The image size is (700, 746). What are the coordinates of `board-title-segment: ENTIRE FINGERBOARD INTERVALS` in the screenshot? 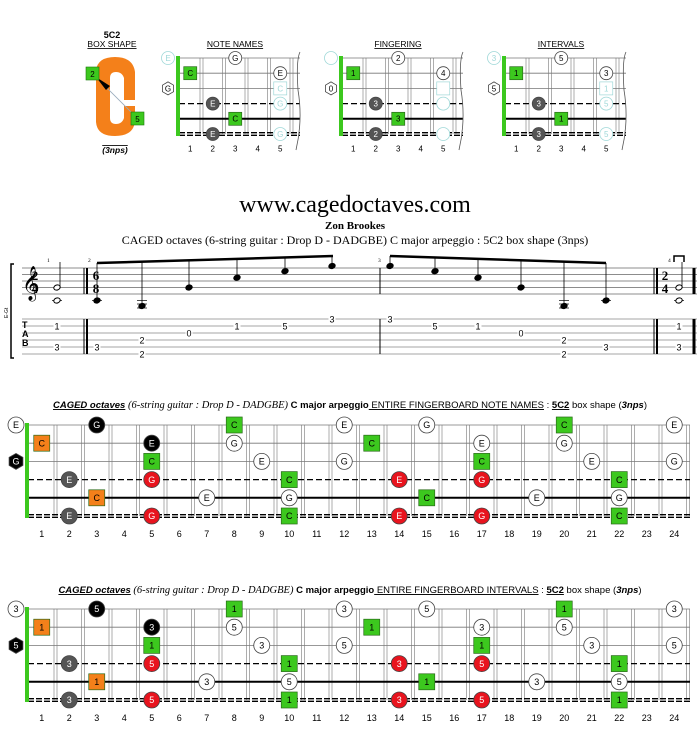 It's located at (456, 590).